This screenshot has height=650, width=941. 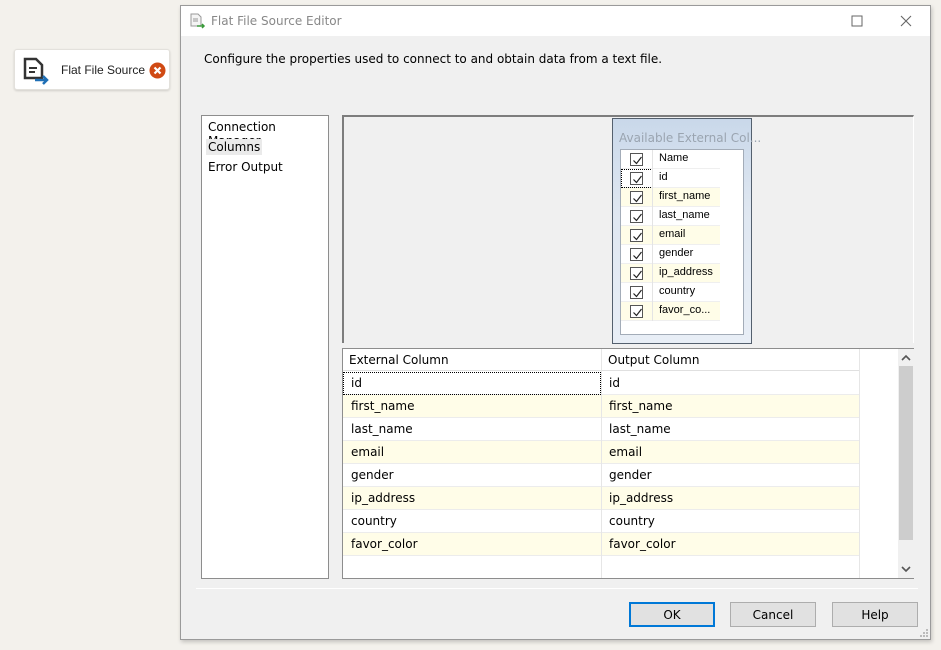 What do you see at coordinates (382, 429) in the screenshot?
I see `external-column-cell: last_name` at bounding box center [382, 429].